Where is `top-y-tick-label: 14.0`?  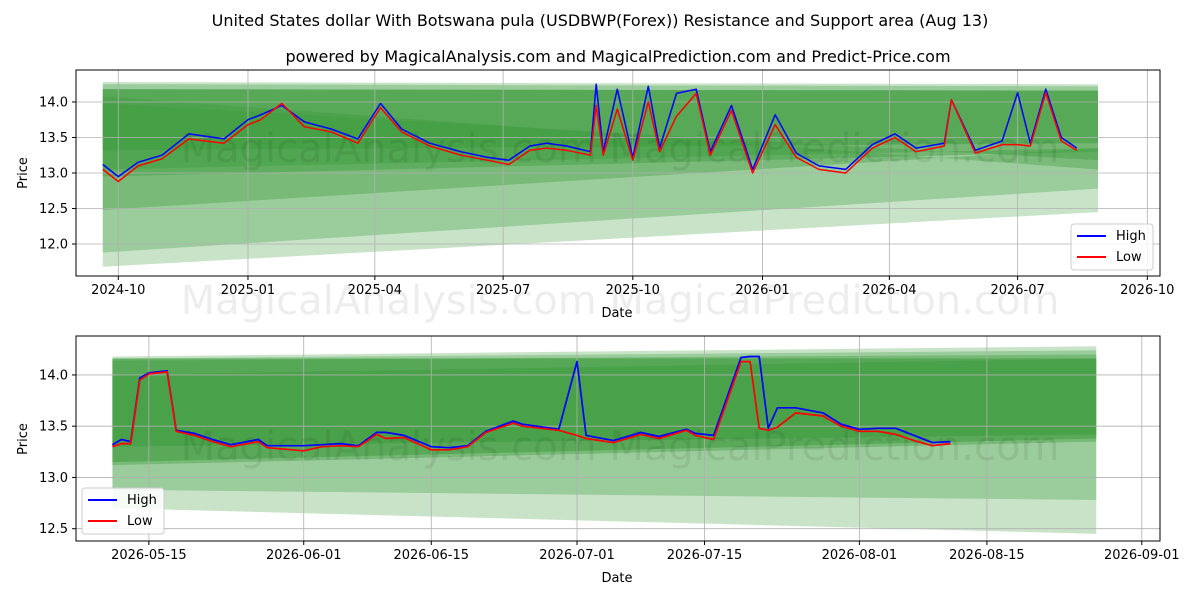
top-y-tick-label: 14.0 is located at coordinates (53, 102).